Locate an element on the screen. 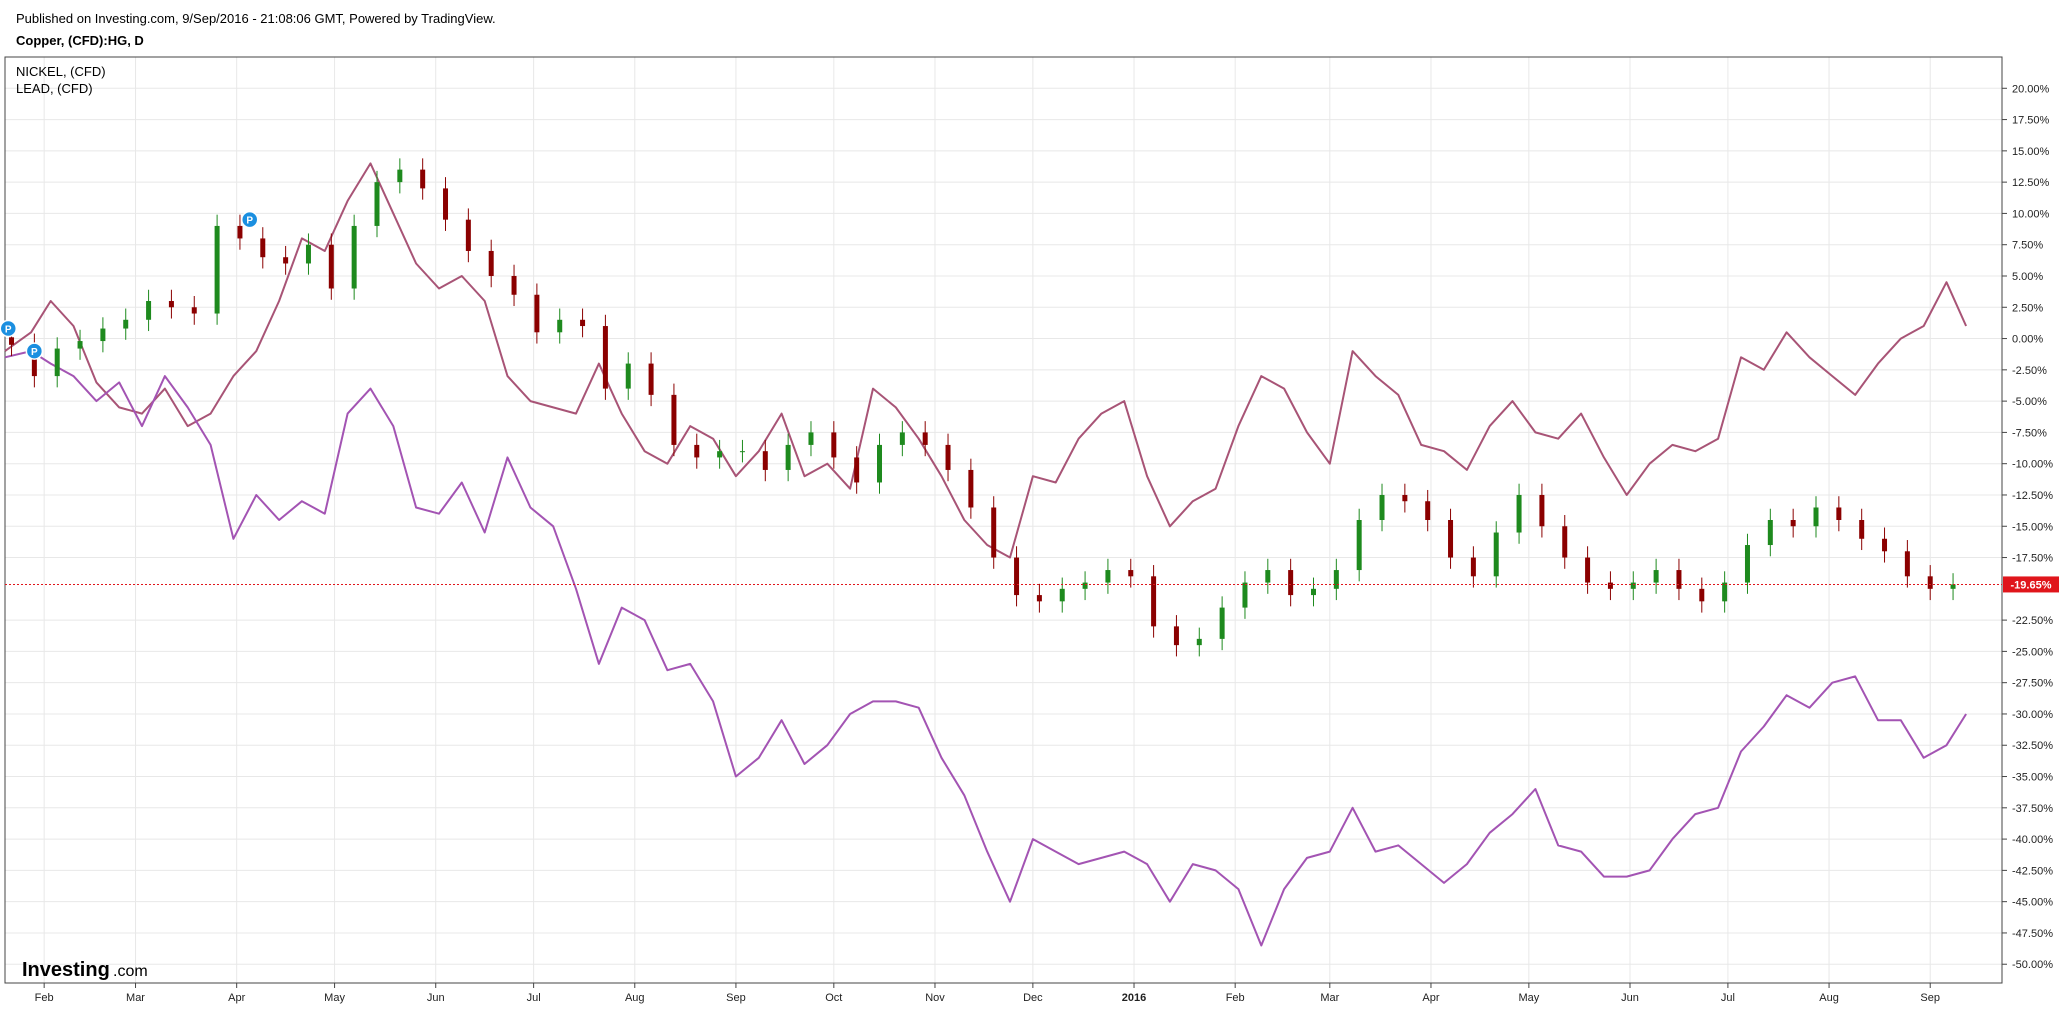 The width and height of the screenshot is (2061, 1010). investing-logo: Investing .com is located at coordinates (85, 970).